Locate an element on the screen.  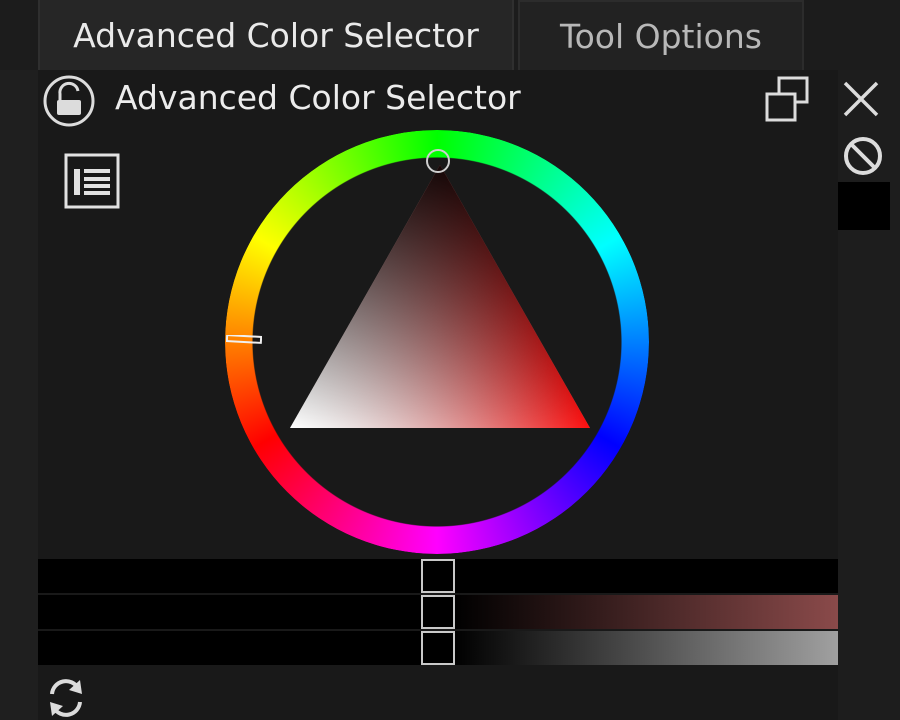
current-color-swatch is located at coordinates (864, 206).